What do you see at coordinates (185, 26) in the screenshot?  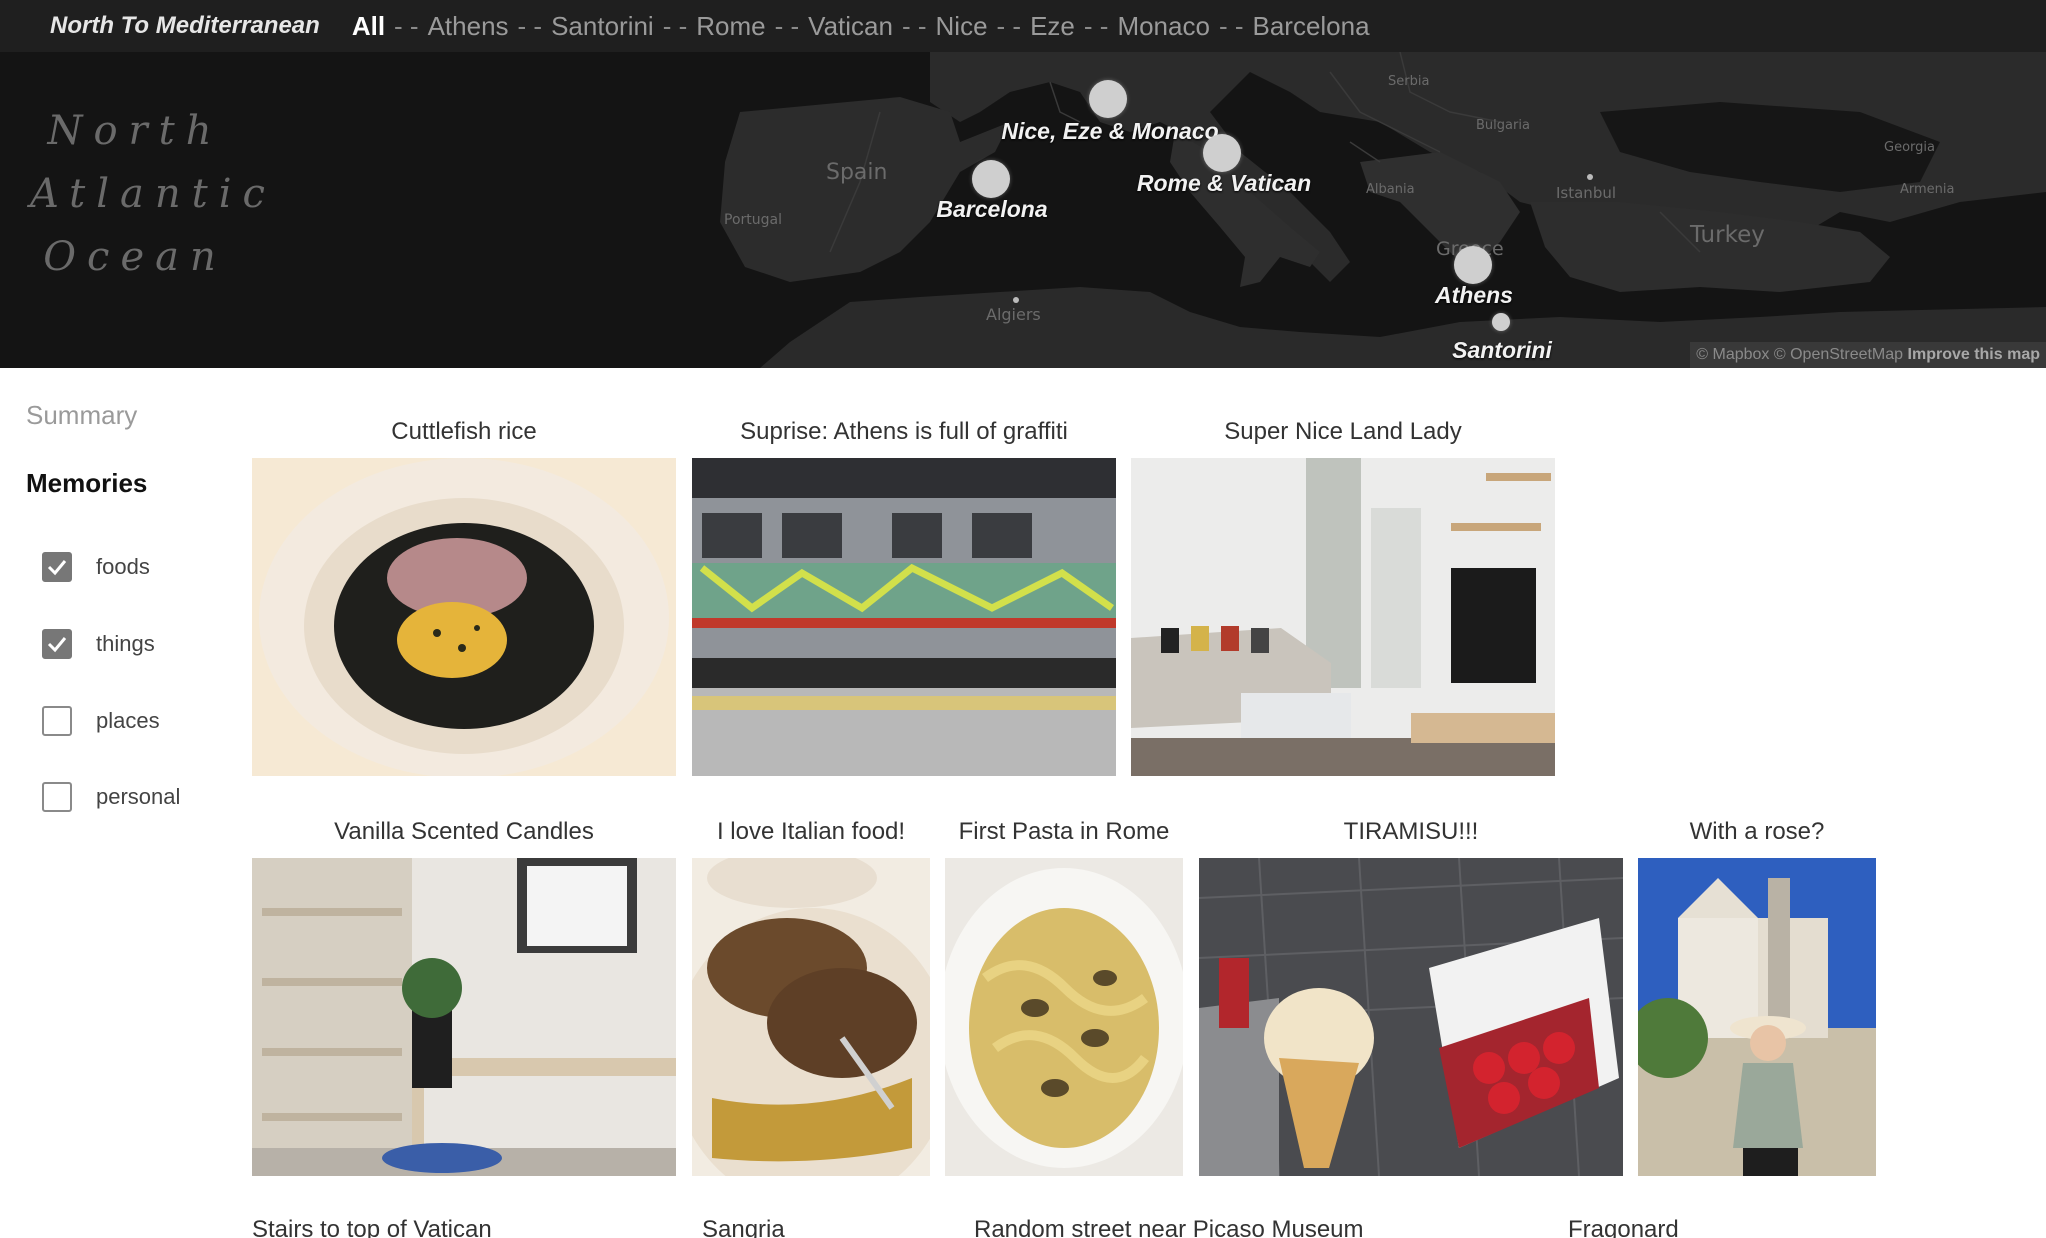 I see `site-title: North To Mediterranean` at bounding box center [185, 26].